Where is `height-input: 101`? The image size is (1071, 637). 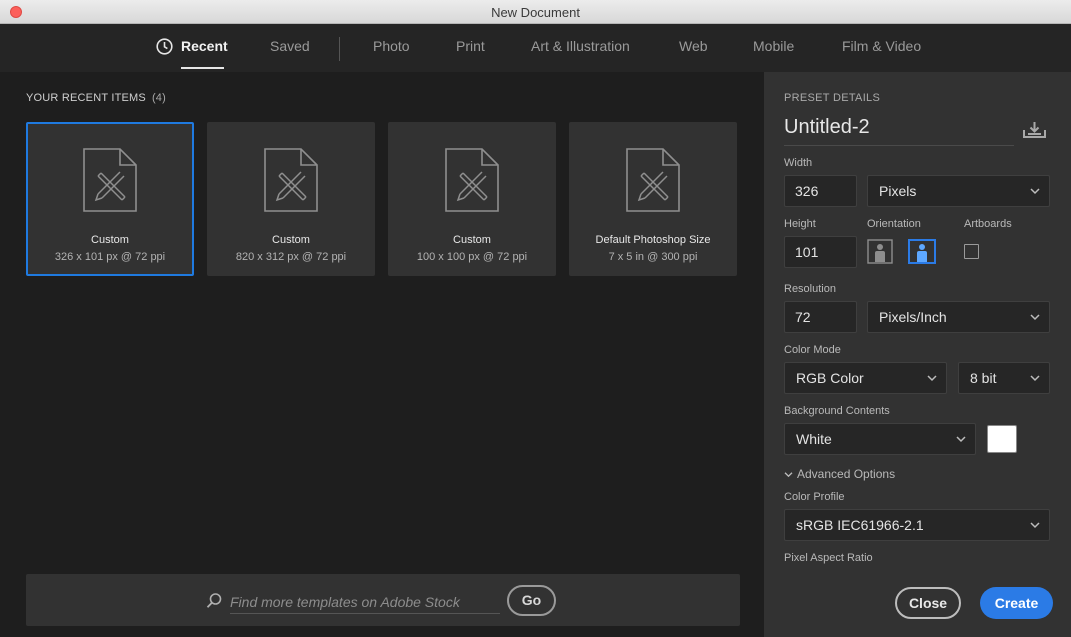
height-input: 101 is located at coordinates (820, 252).